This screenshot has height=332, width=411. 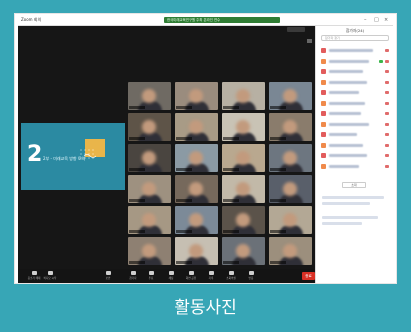 What do you see at coordinates (50, 276) in the screenshot?
I see `toolbar-item: 비디오 시작` at bounding box center [50, 276].